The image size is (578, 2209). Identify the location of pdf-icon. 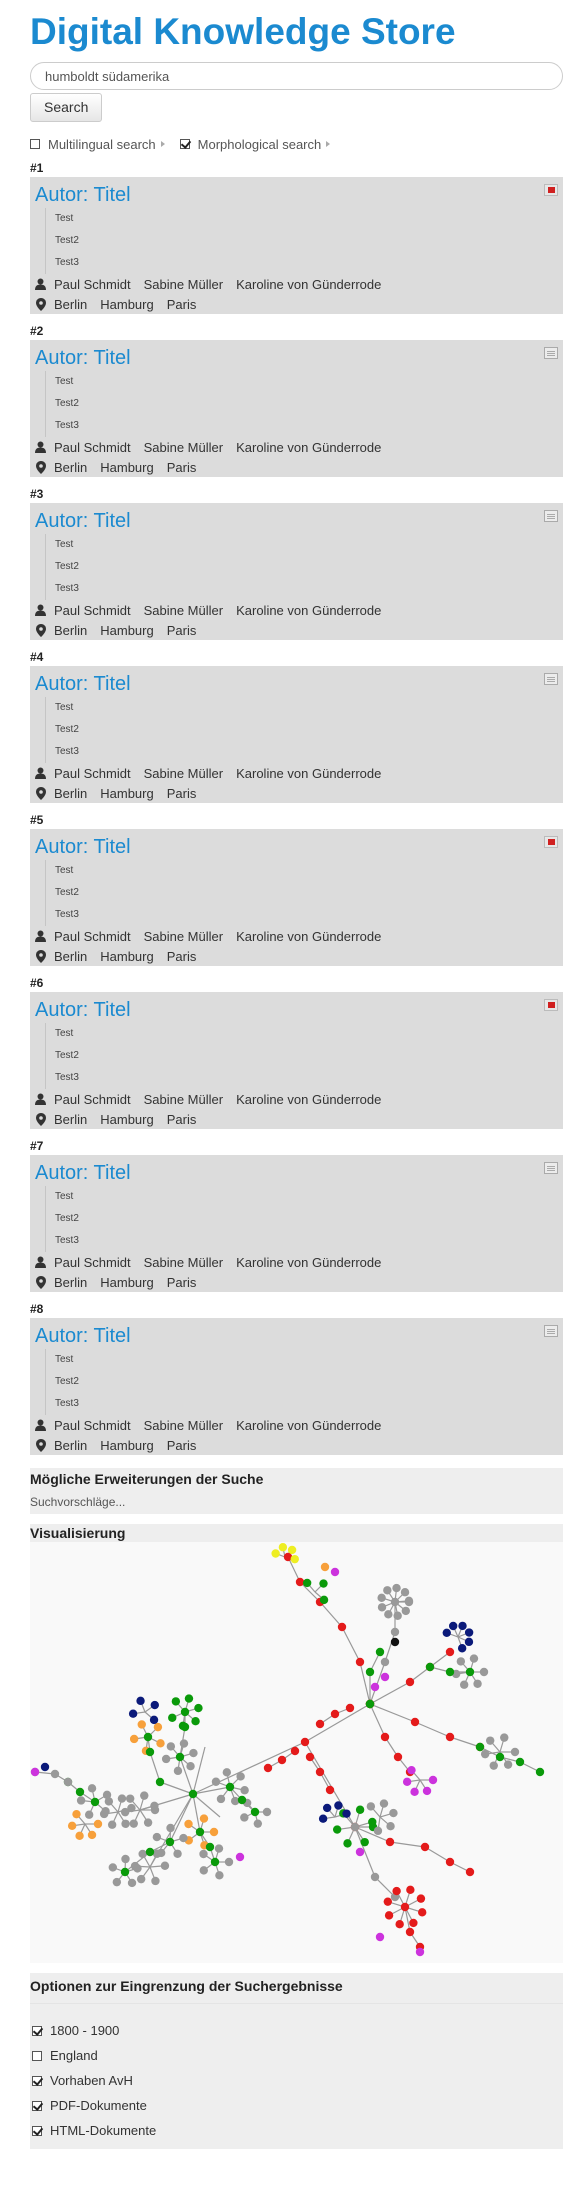
(551, 1005).